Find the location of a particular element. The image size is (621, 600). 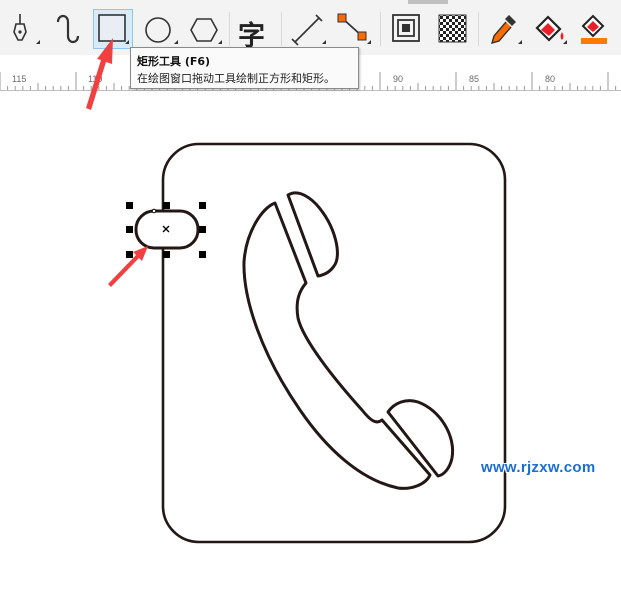

watermark-text: www.rjzxw.com is located at coordinates (538, 467).